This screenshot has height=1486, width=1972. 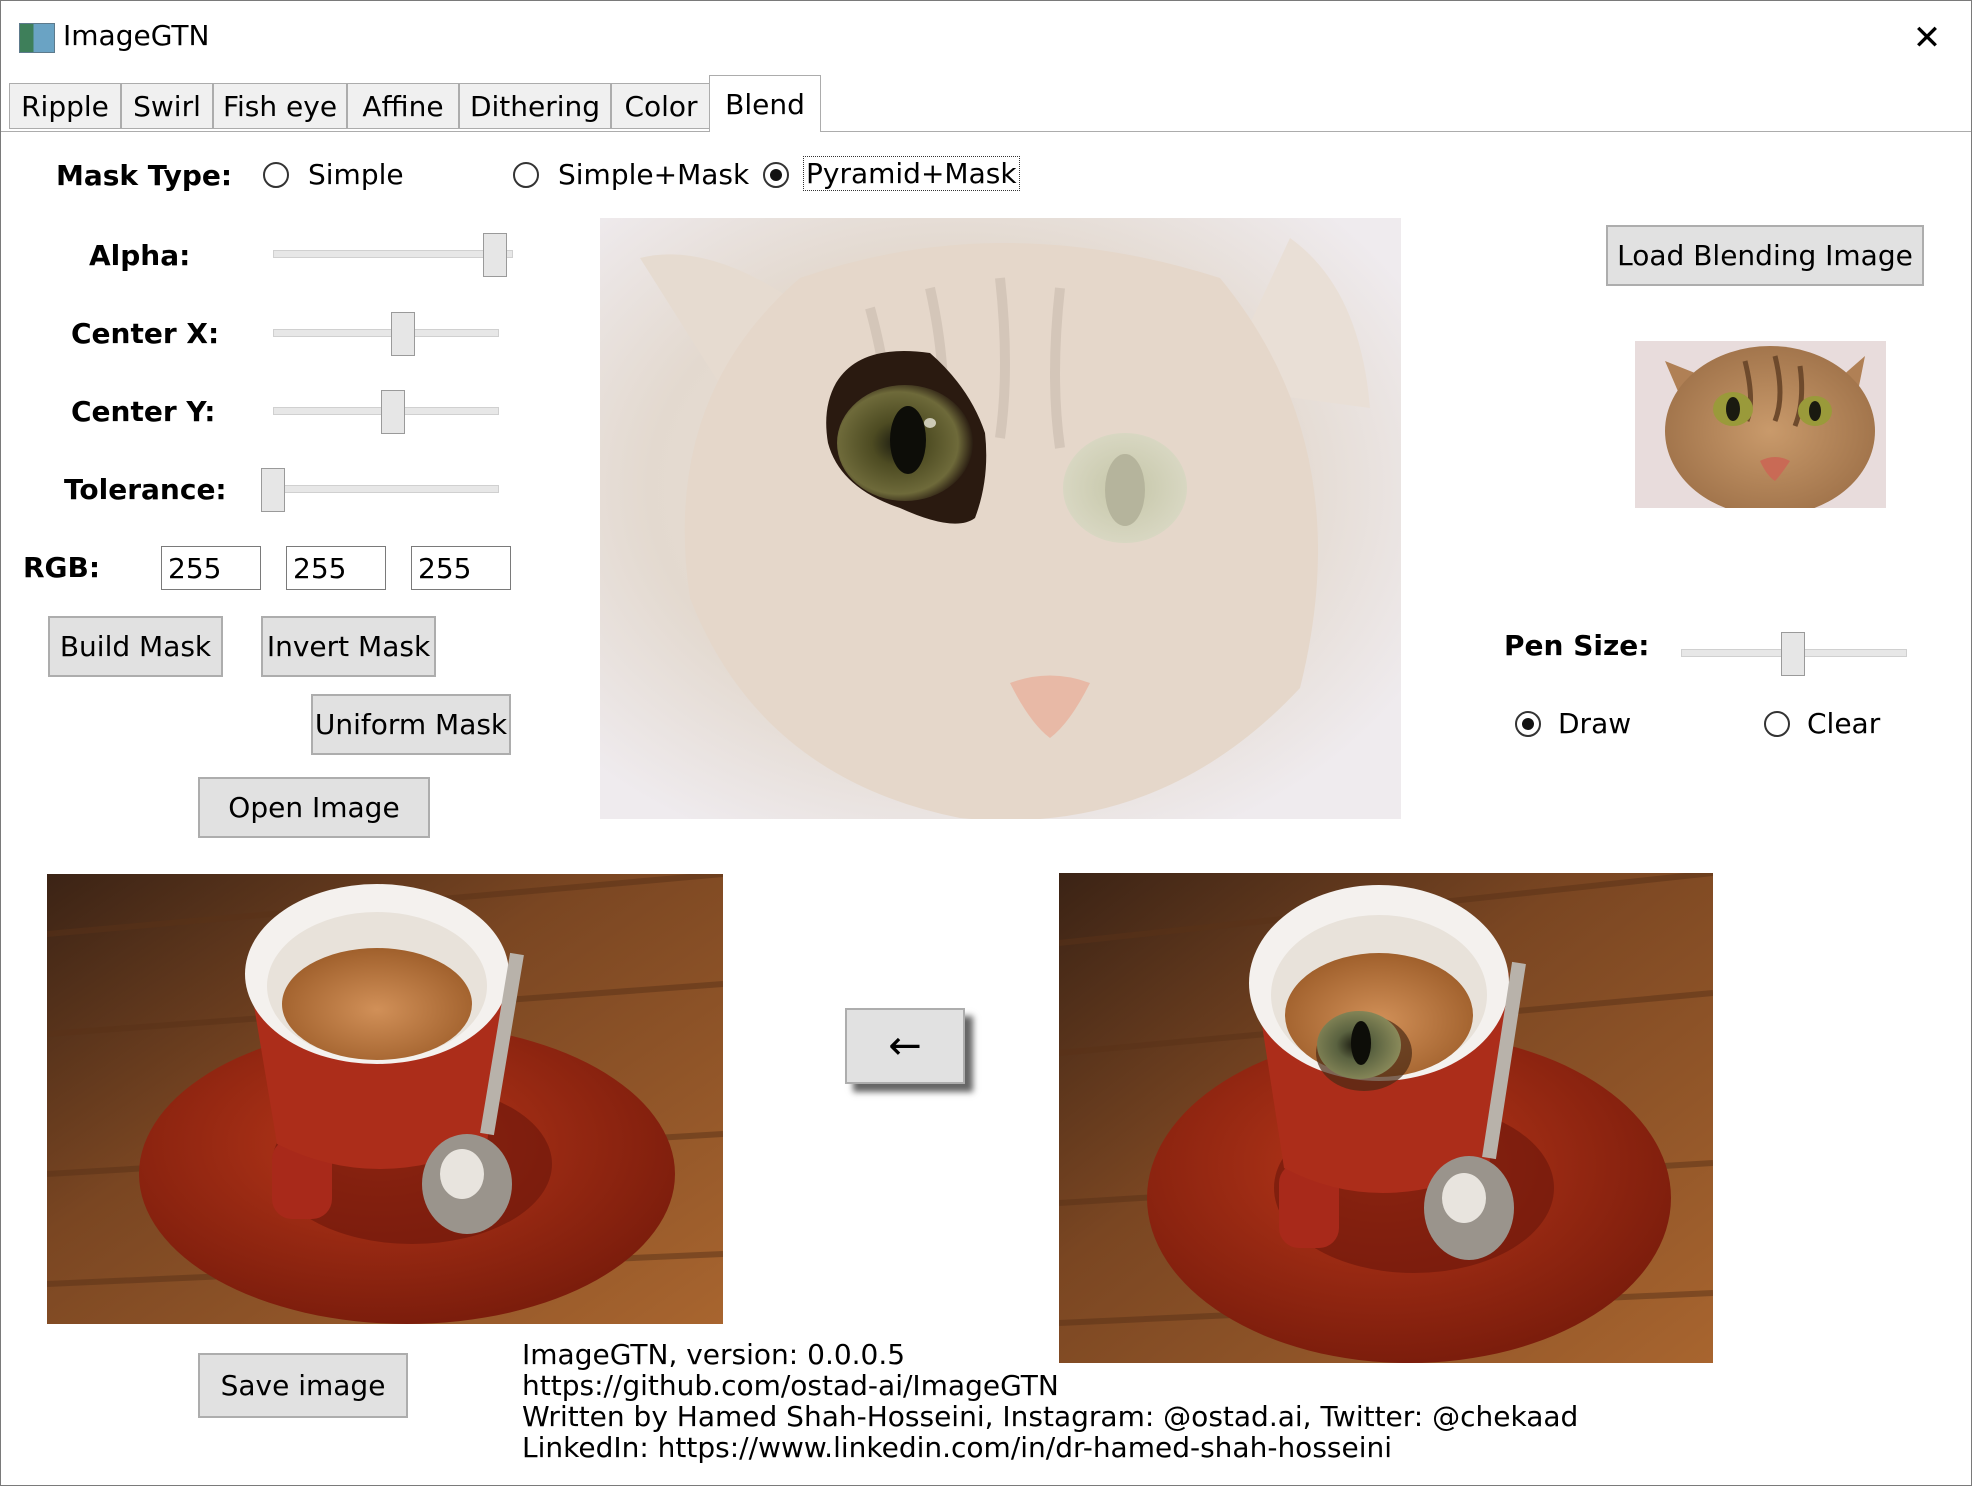 What do you see at coordinates (495, 255) in the screenshot?
I see `alpha-slider-thumb` at bounding box center [495, 255].